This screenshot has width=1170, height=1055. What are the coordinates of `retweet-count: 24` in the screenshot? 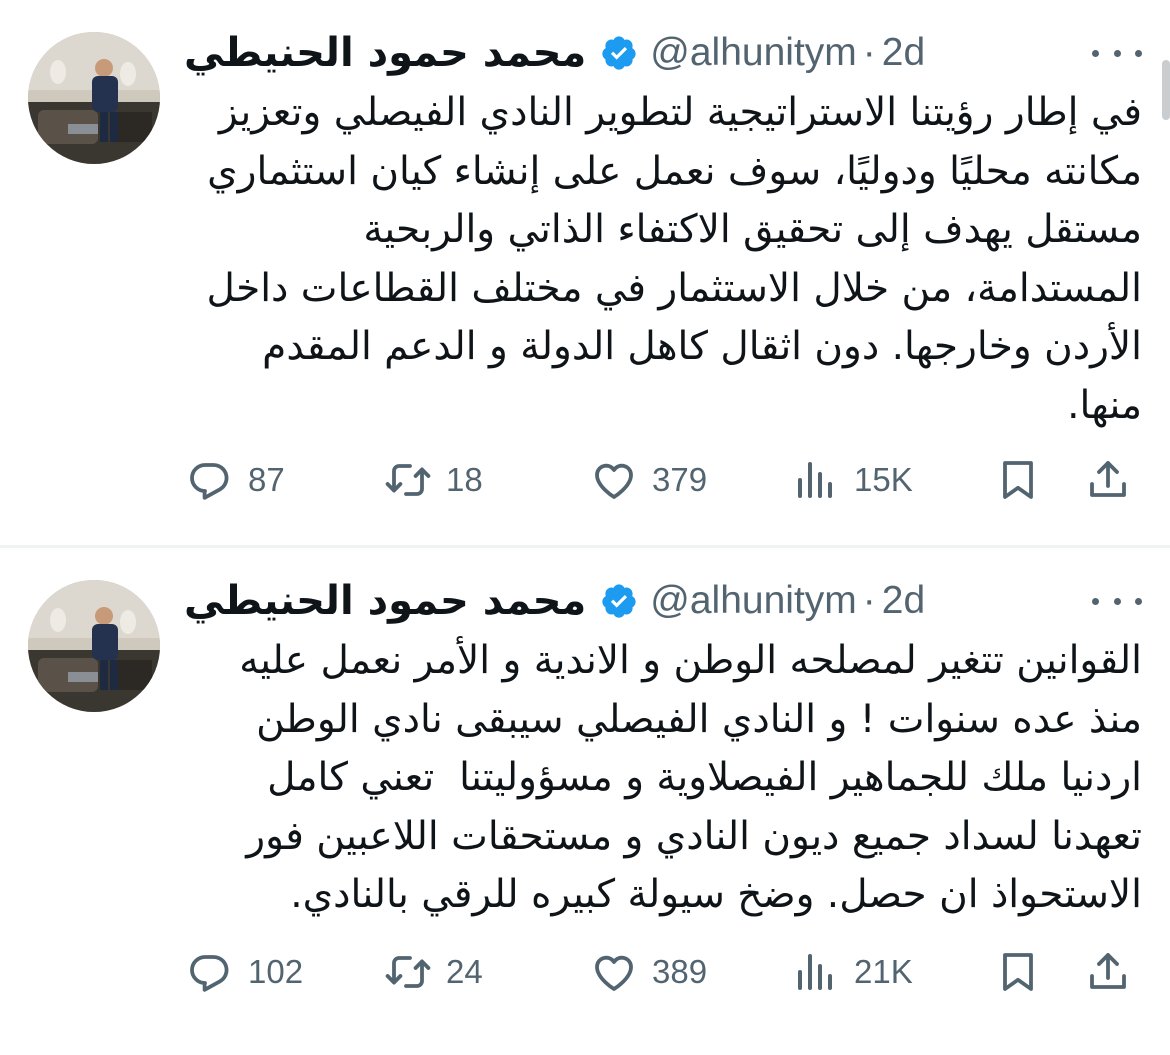 It's located at (464, 971).